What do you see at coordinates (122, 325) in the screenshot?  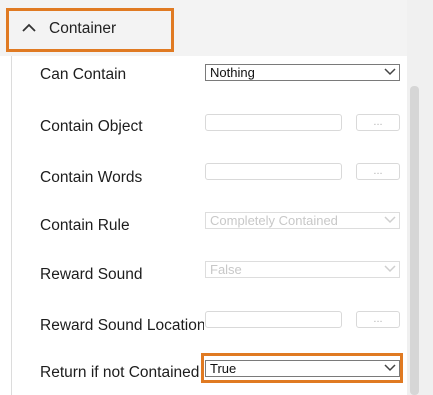 I see `label-reward-sound-location: Reward Sound Location` at bounding box center [122, 325].